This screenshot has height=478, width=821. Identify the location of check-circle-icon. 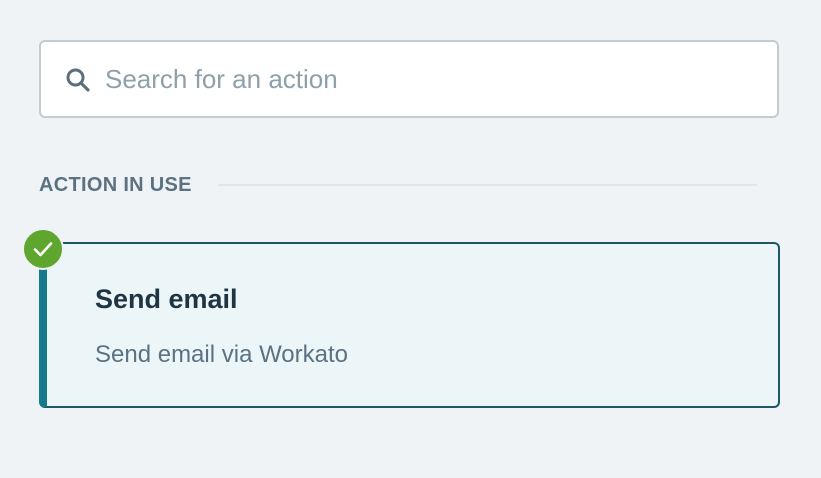
(43, 249).